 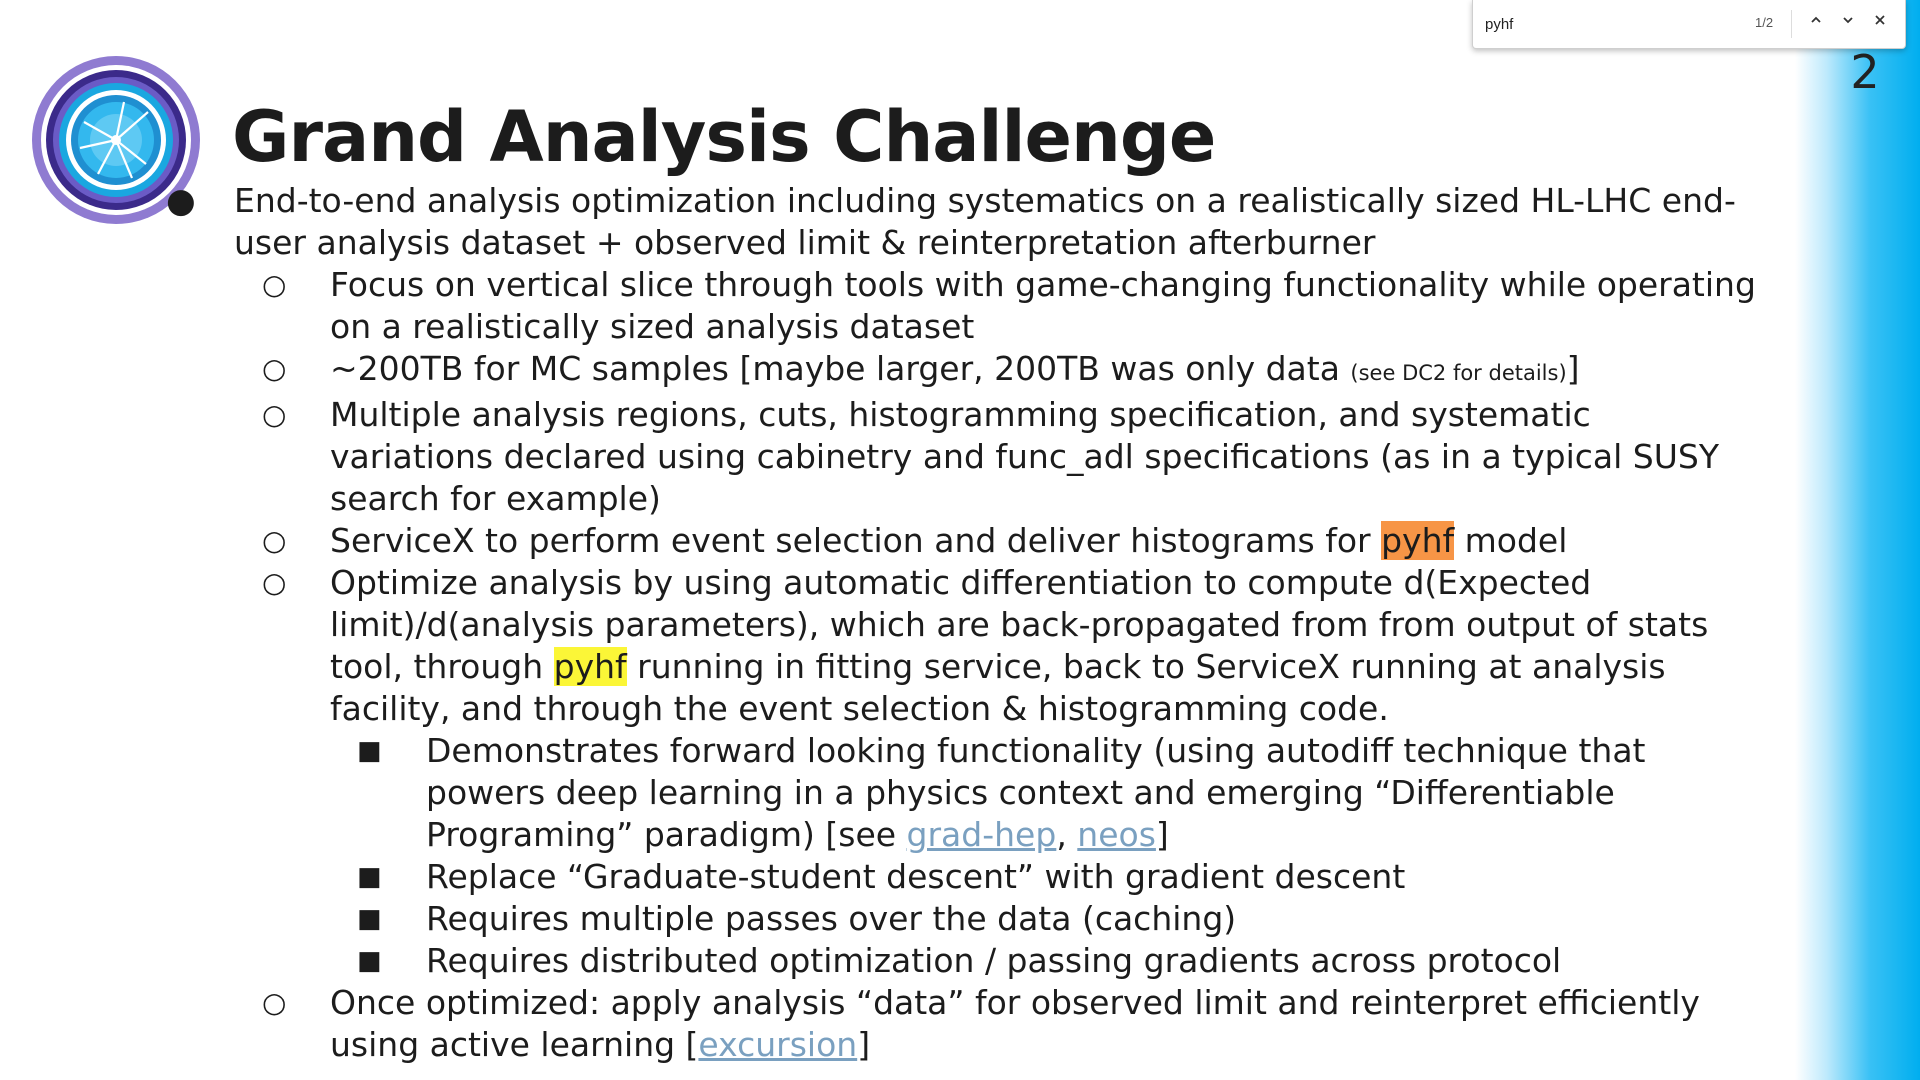 What do you see at coordinates (1816, 23) in the screenshot?
I see `chevron-up-icon` at bounding box center [1816, 23].